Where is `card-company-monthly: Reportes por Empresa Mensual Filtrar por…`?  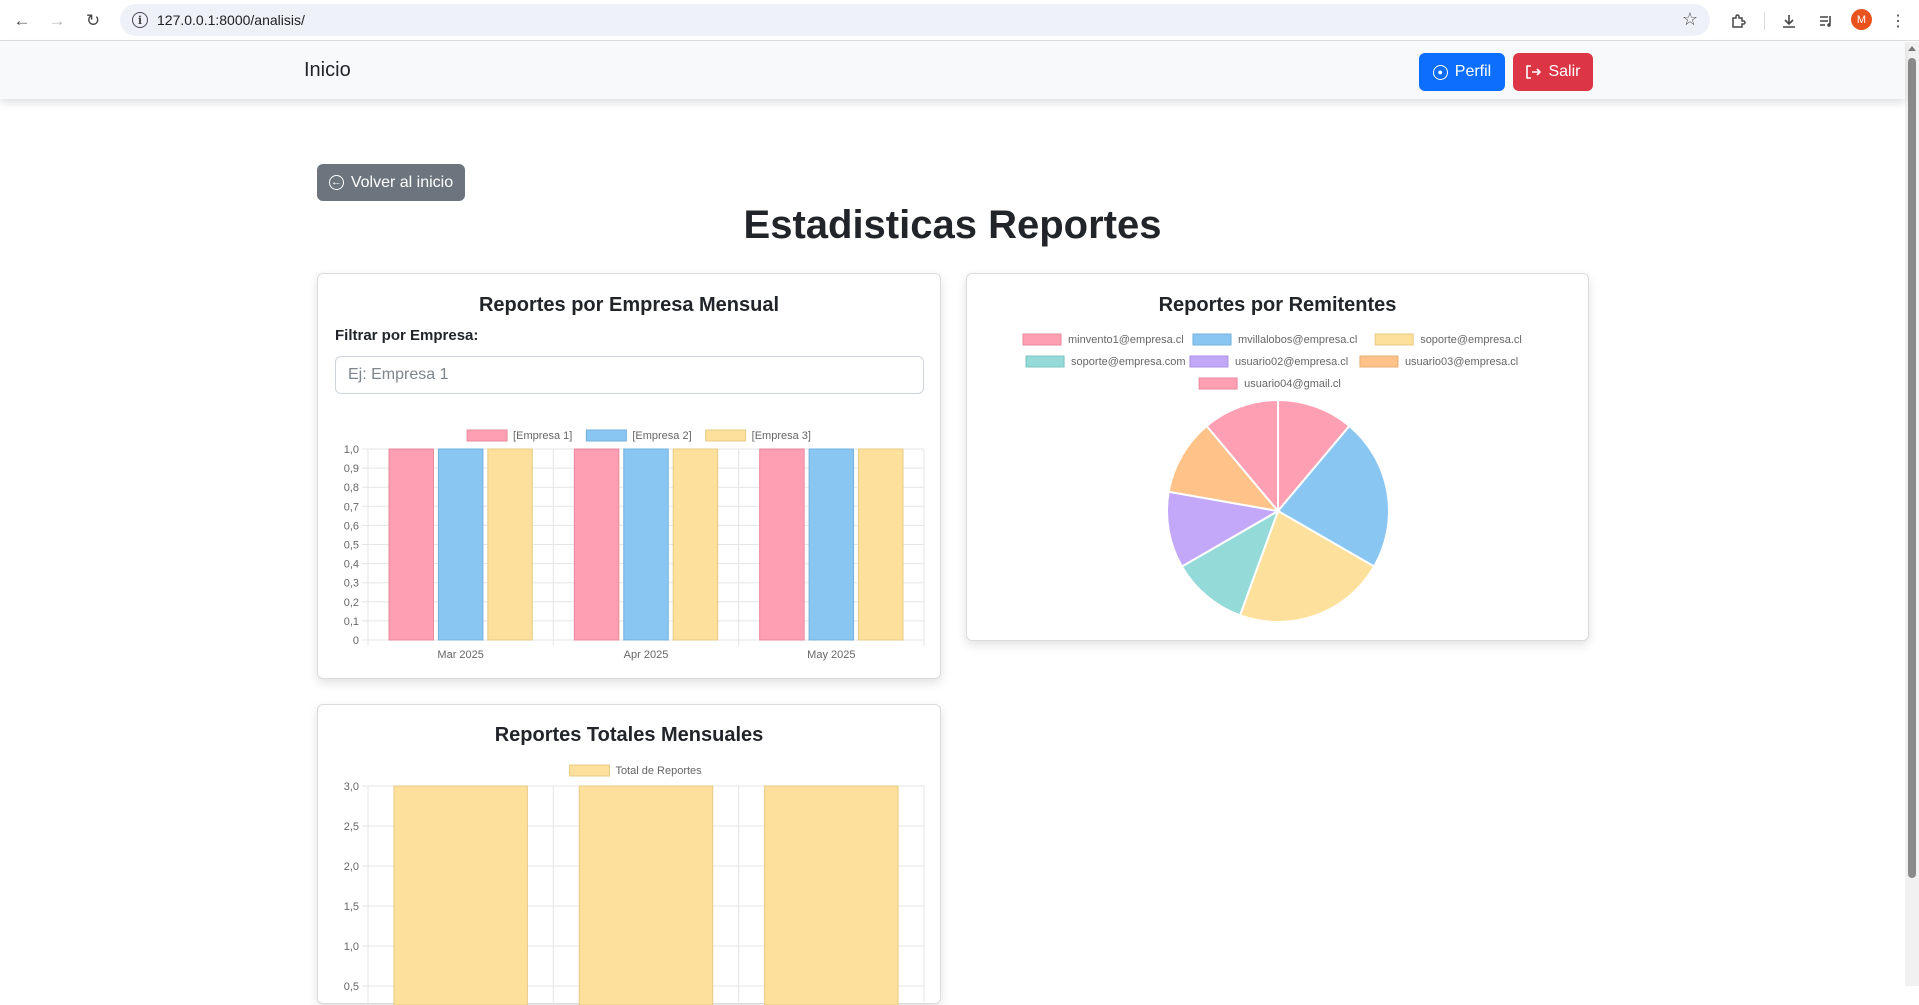
card-company-monthly: Reportes por Empresa Mensual Filtrar por… is located at coordinates (629, 476).